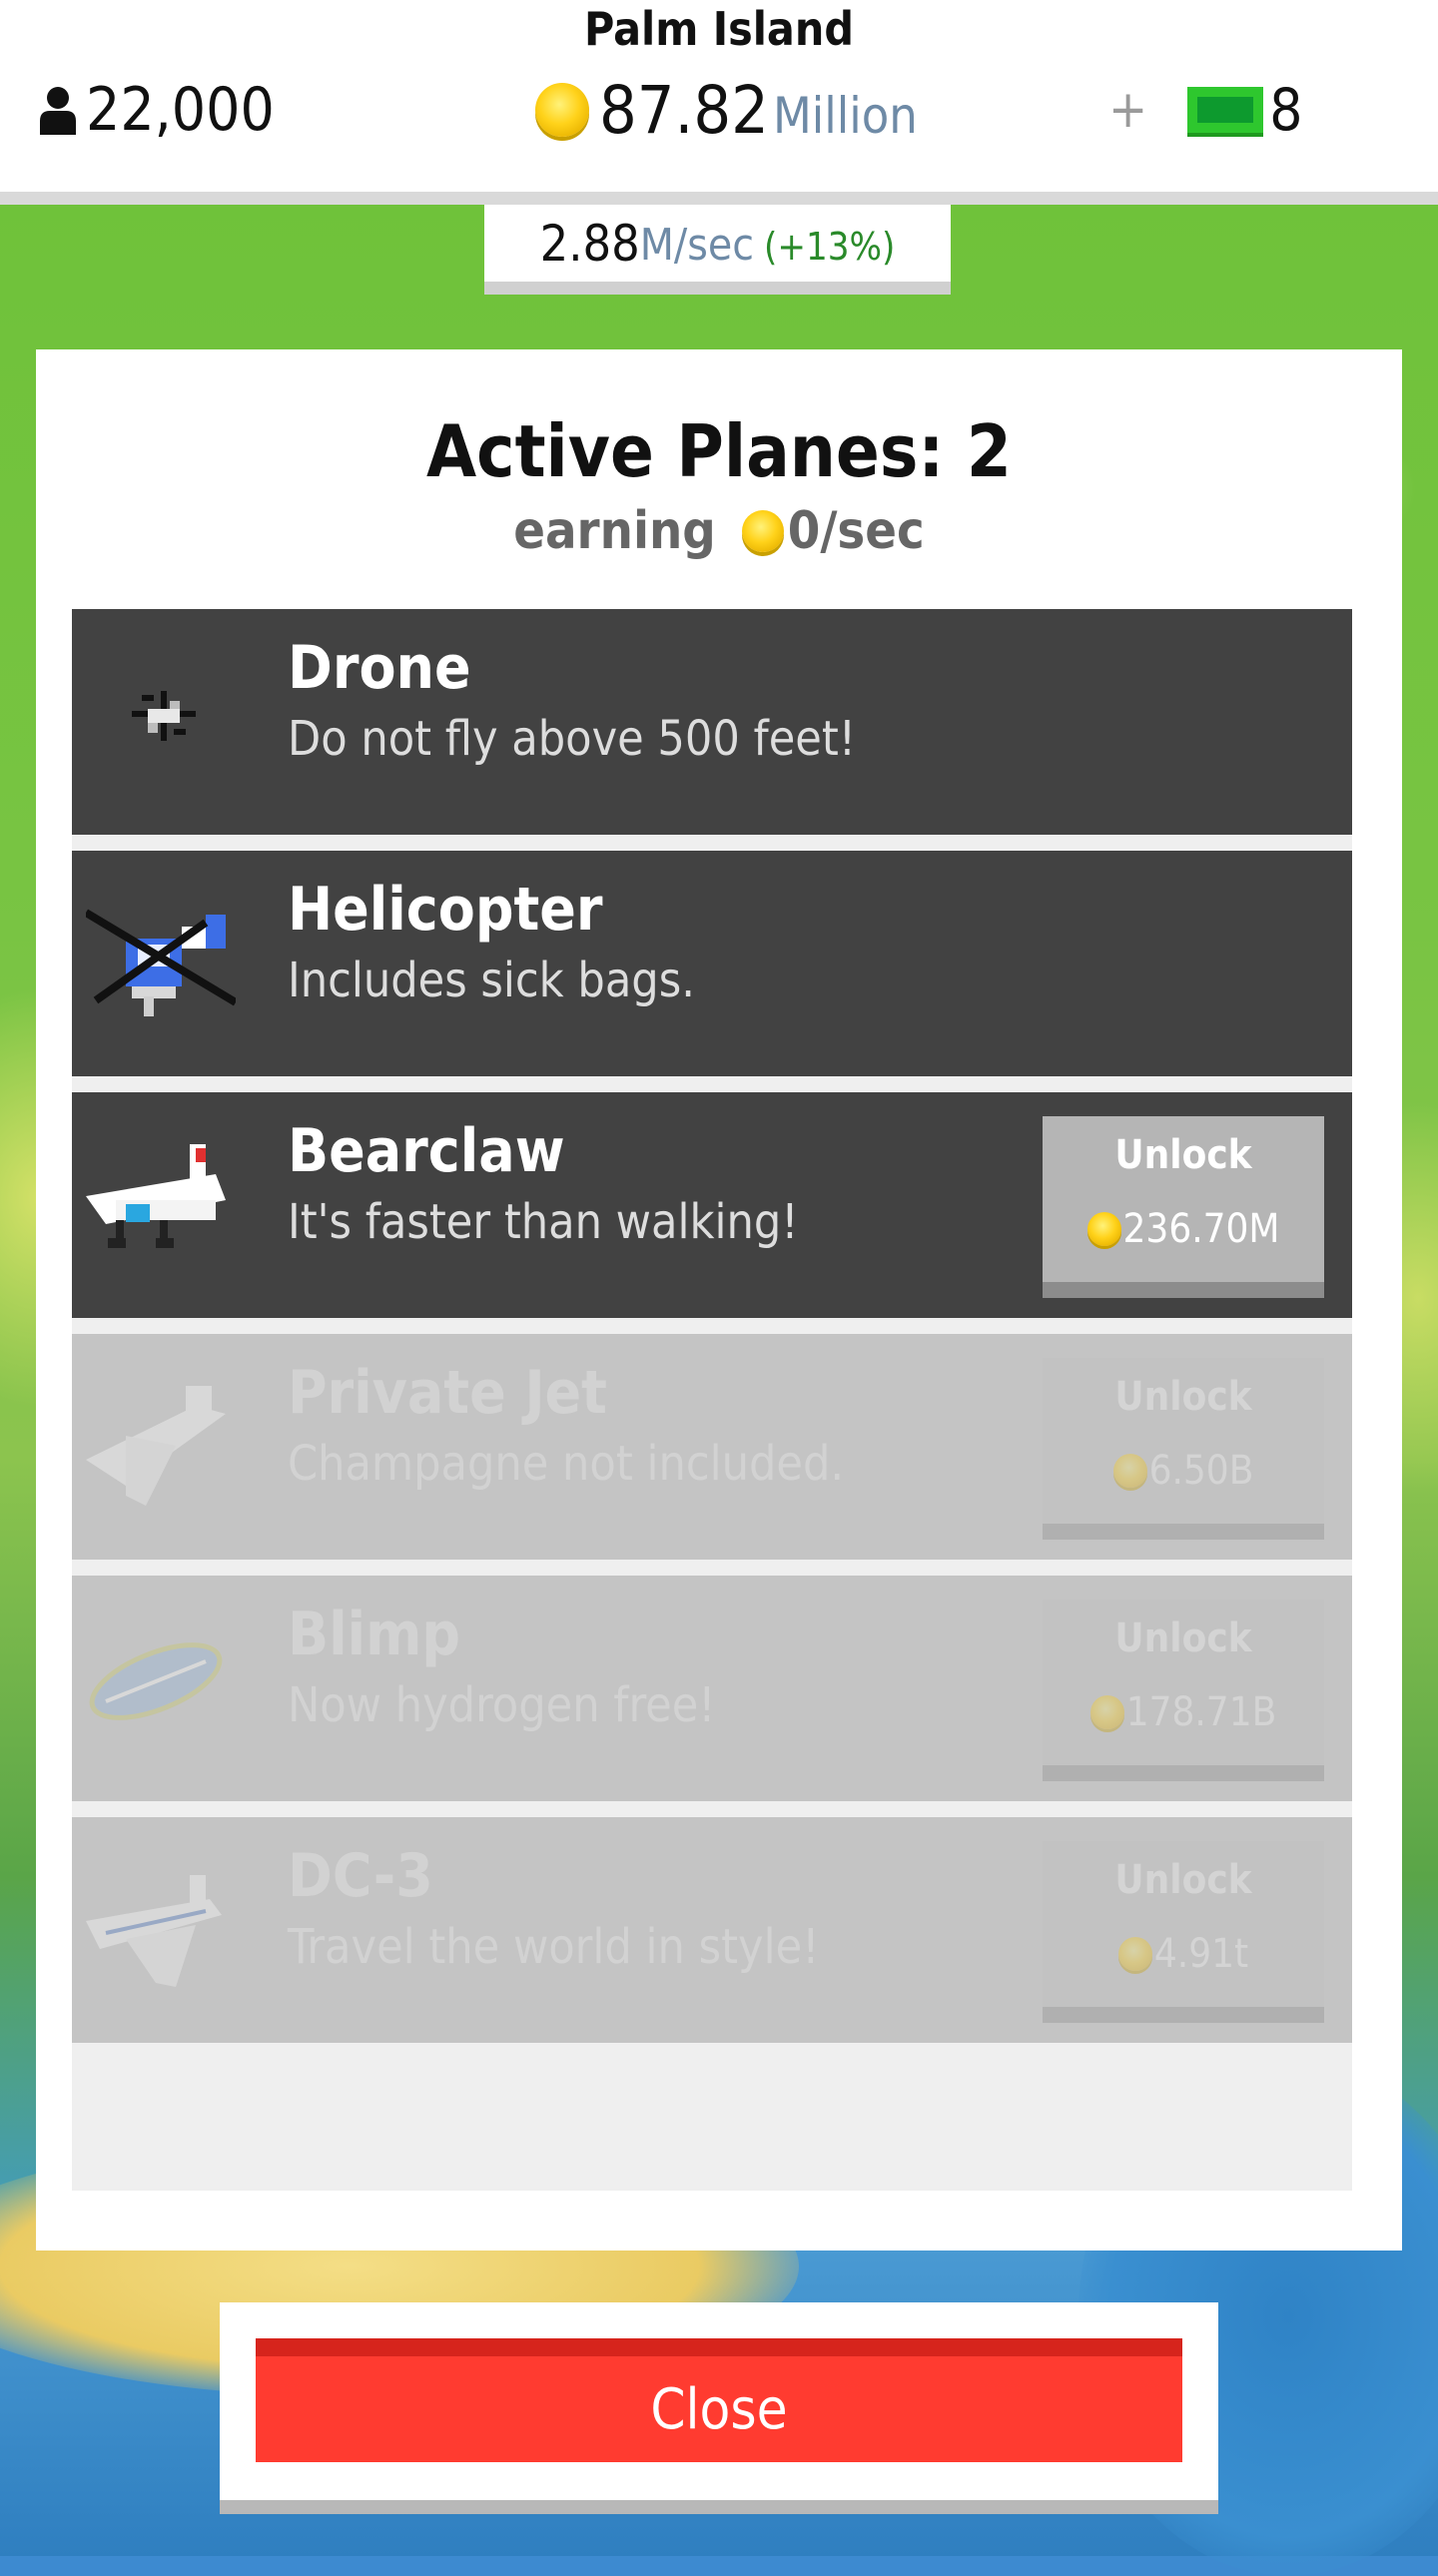  I want to click on close-button: Close, so click(719, 2400).